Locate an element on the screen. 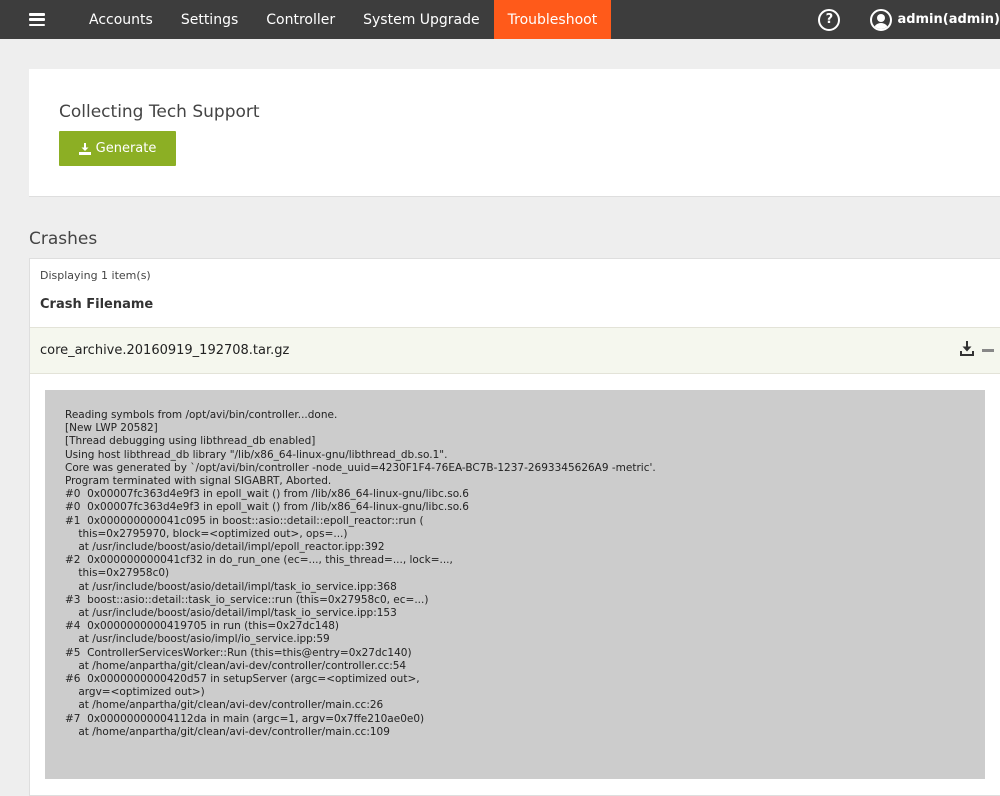 The height and width of the screenshot is (796, 1000). help-icon: ? is located at coordinates (829, 19).